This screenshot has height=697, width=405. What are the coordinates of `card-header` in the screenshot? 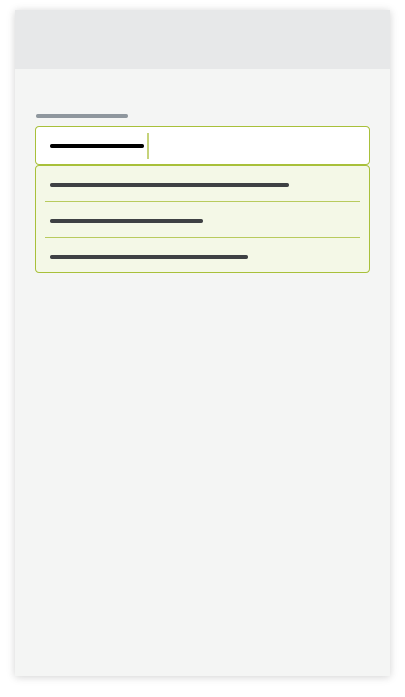 It's located at (202, 39).